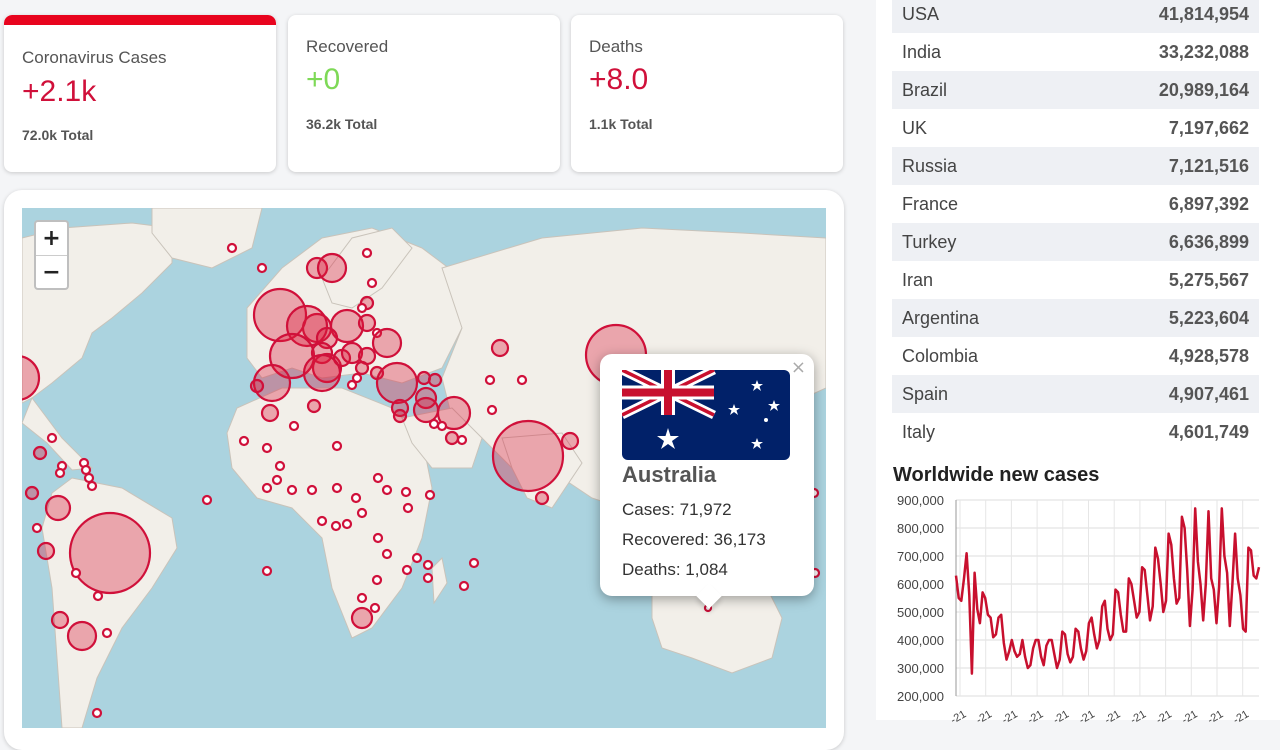 This screenshot has height=750, width=1280. I want to click on country-row: Spain 4,907,461, so click(1075, 394).